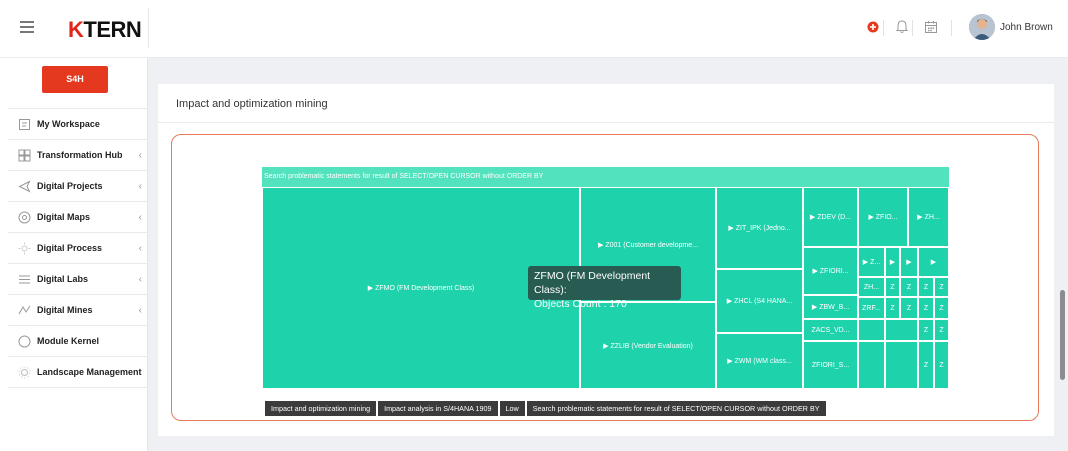  I want to click on sidebar-item-landscape-management: Landscape Management, so click(78, 371).